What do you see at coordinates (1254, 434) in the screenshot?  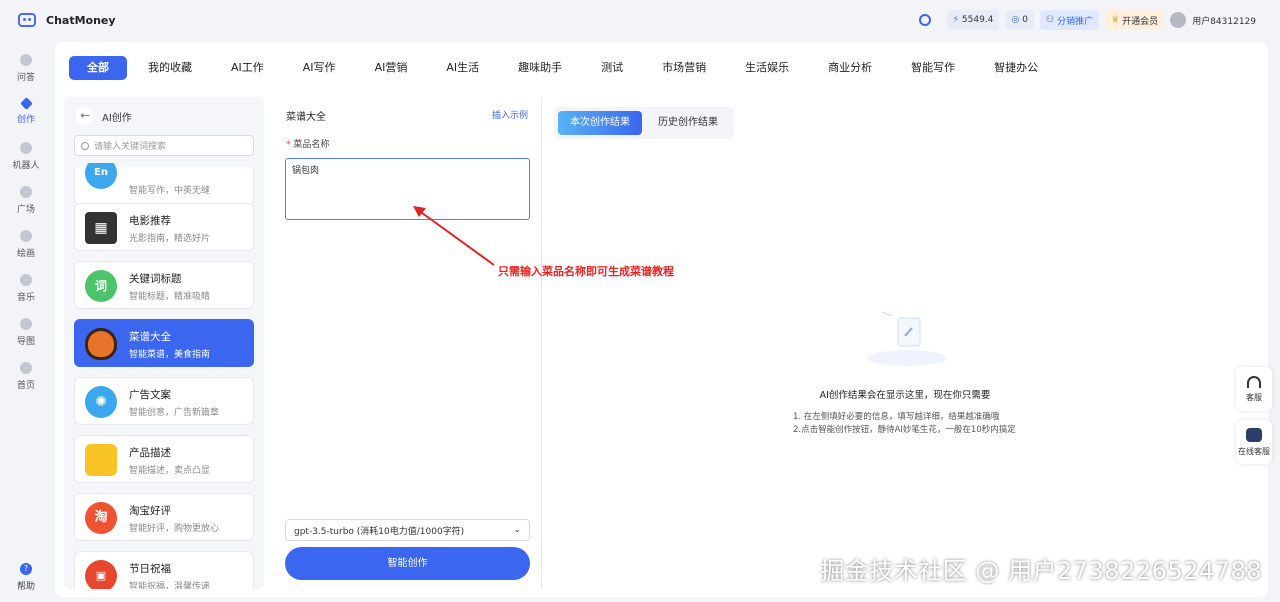 I see `robot-icon` at bounding box center [1254, 434].